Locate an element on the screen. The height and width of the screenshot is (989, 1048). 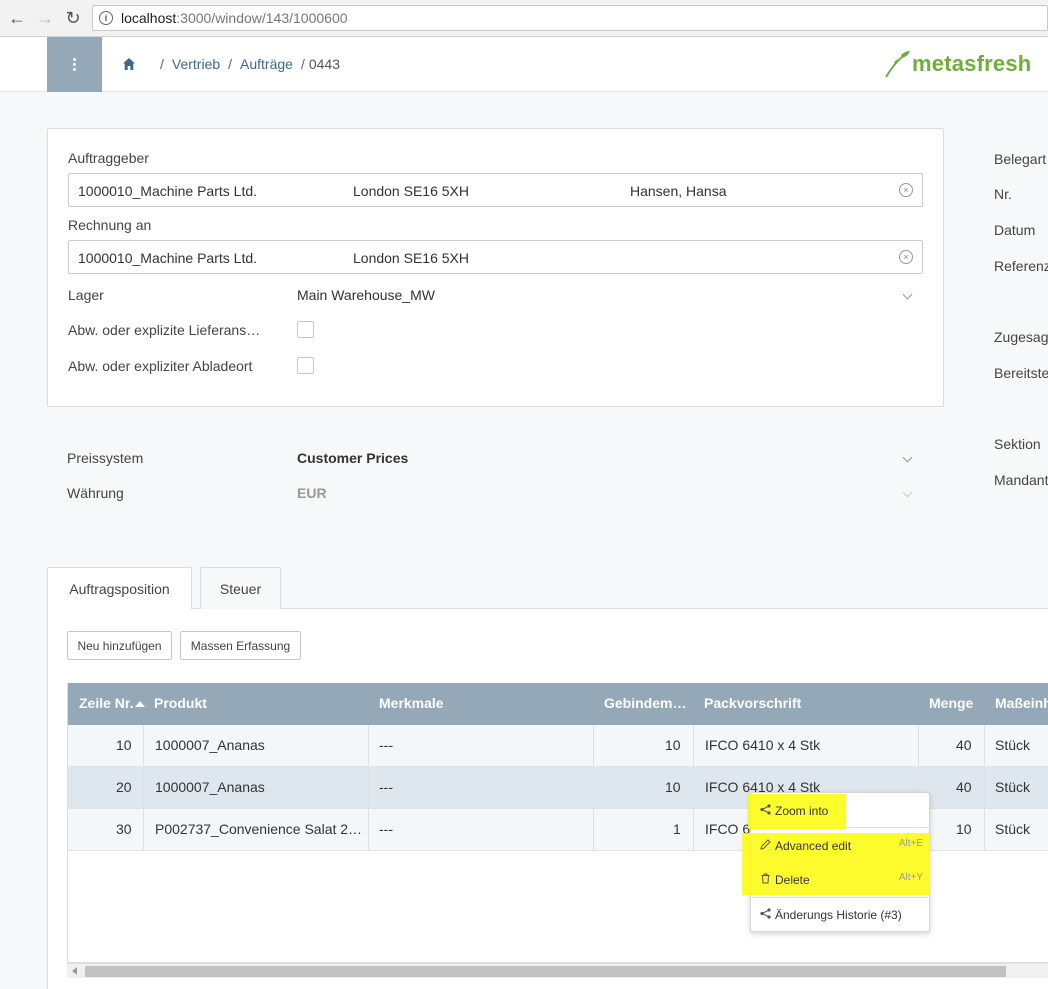
url-host: localhost is located at coordinates (149, 18).